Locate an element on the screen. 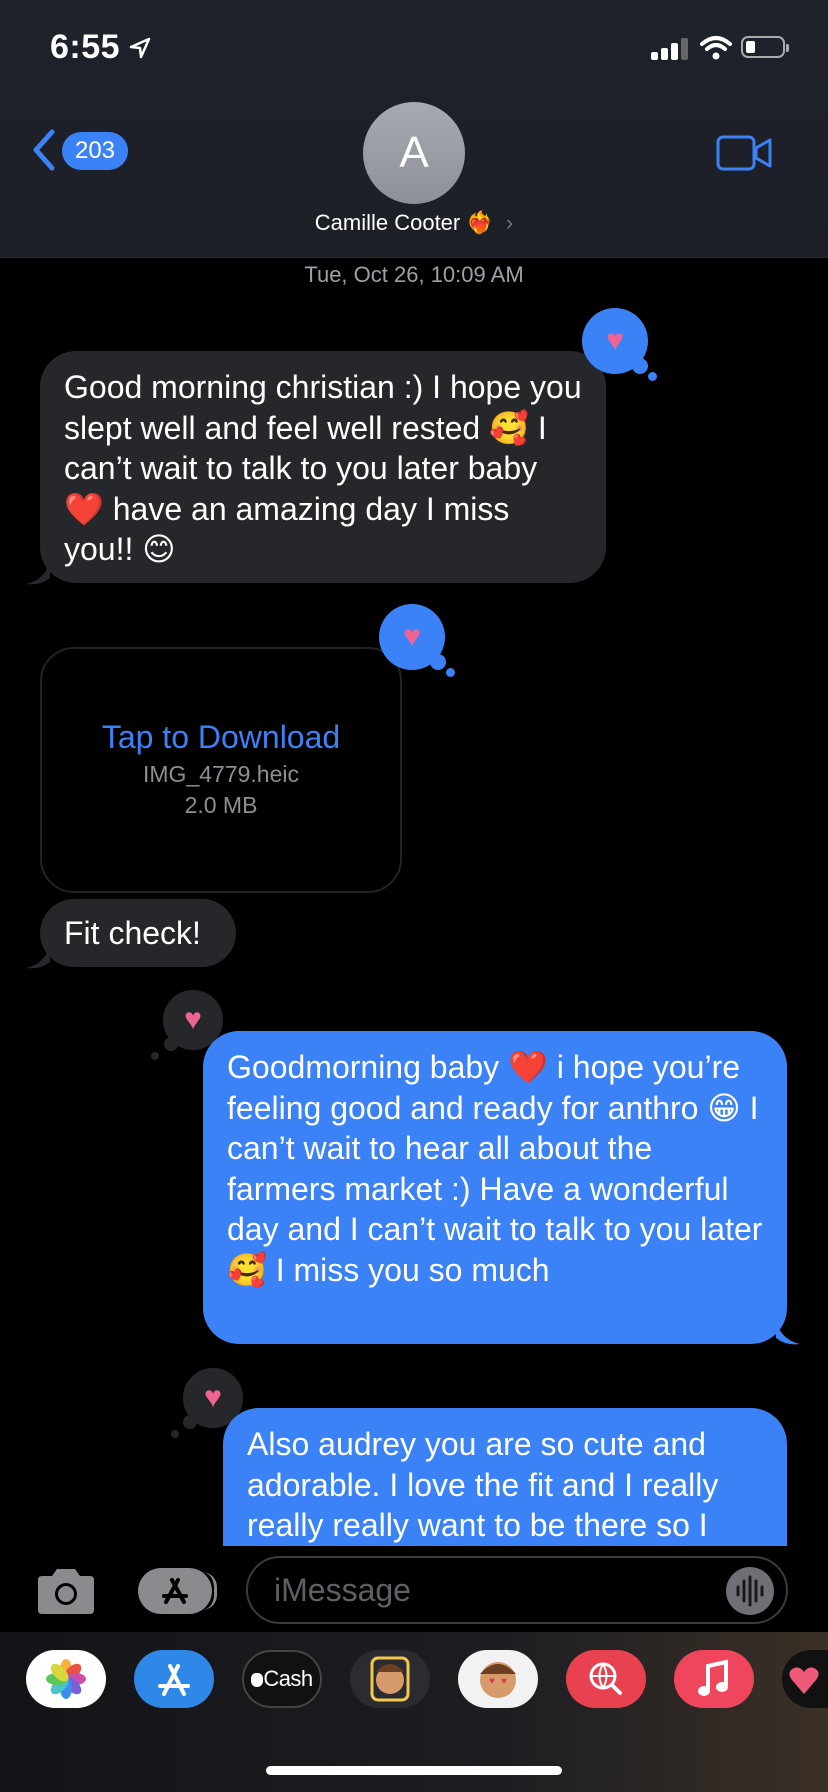  attachment-size: 2.0 MB is located at coordinates (221, 805).